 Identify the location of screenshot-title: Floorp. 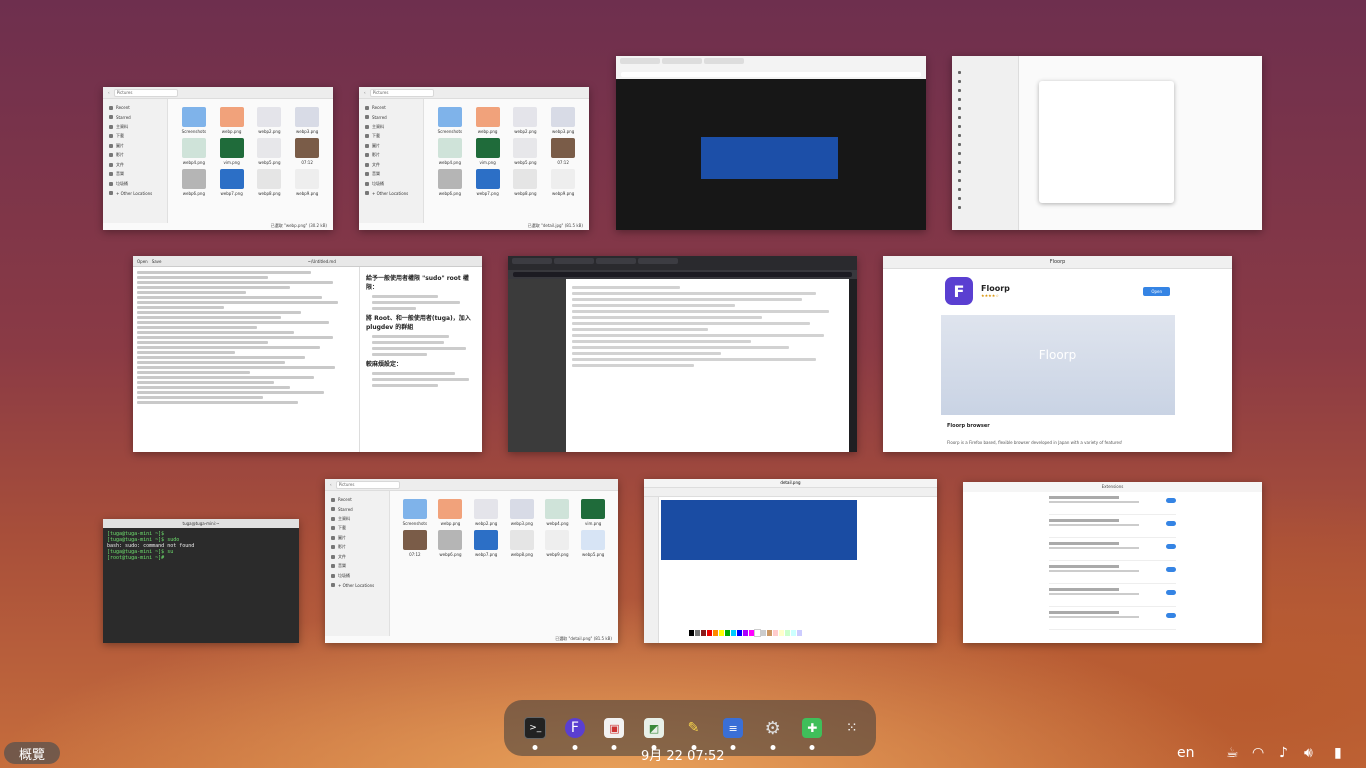
(1057, 355).